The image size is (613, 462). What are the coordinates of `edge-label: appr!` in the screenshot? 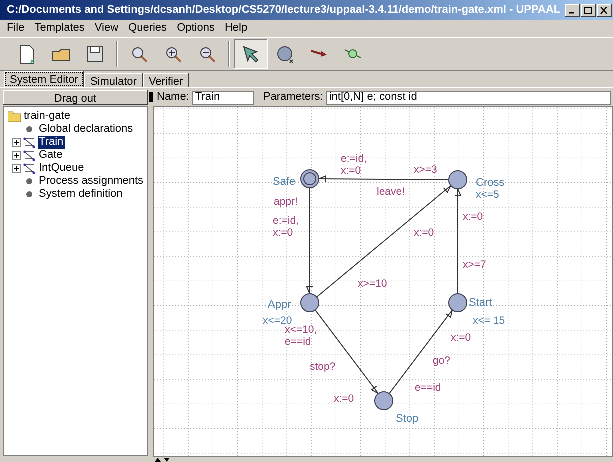 It's located at (286, 202).